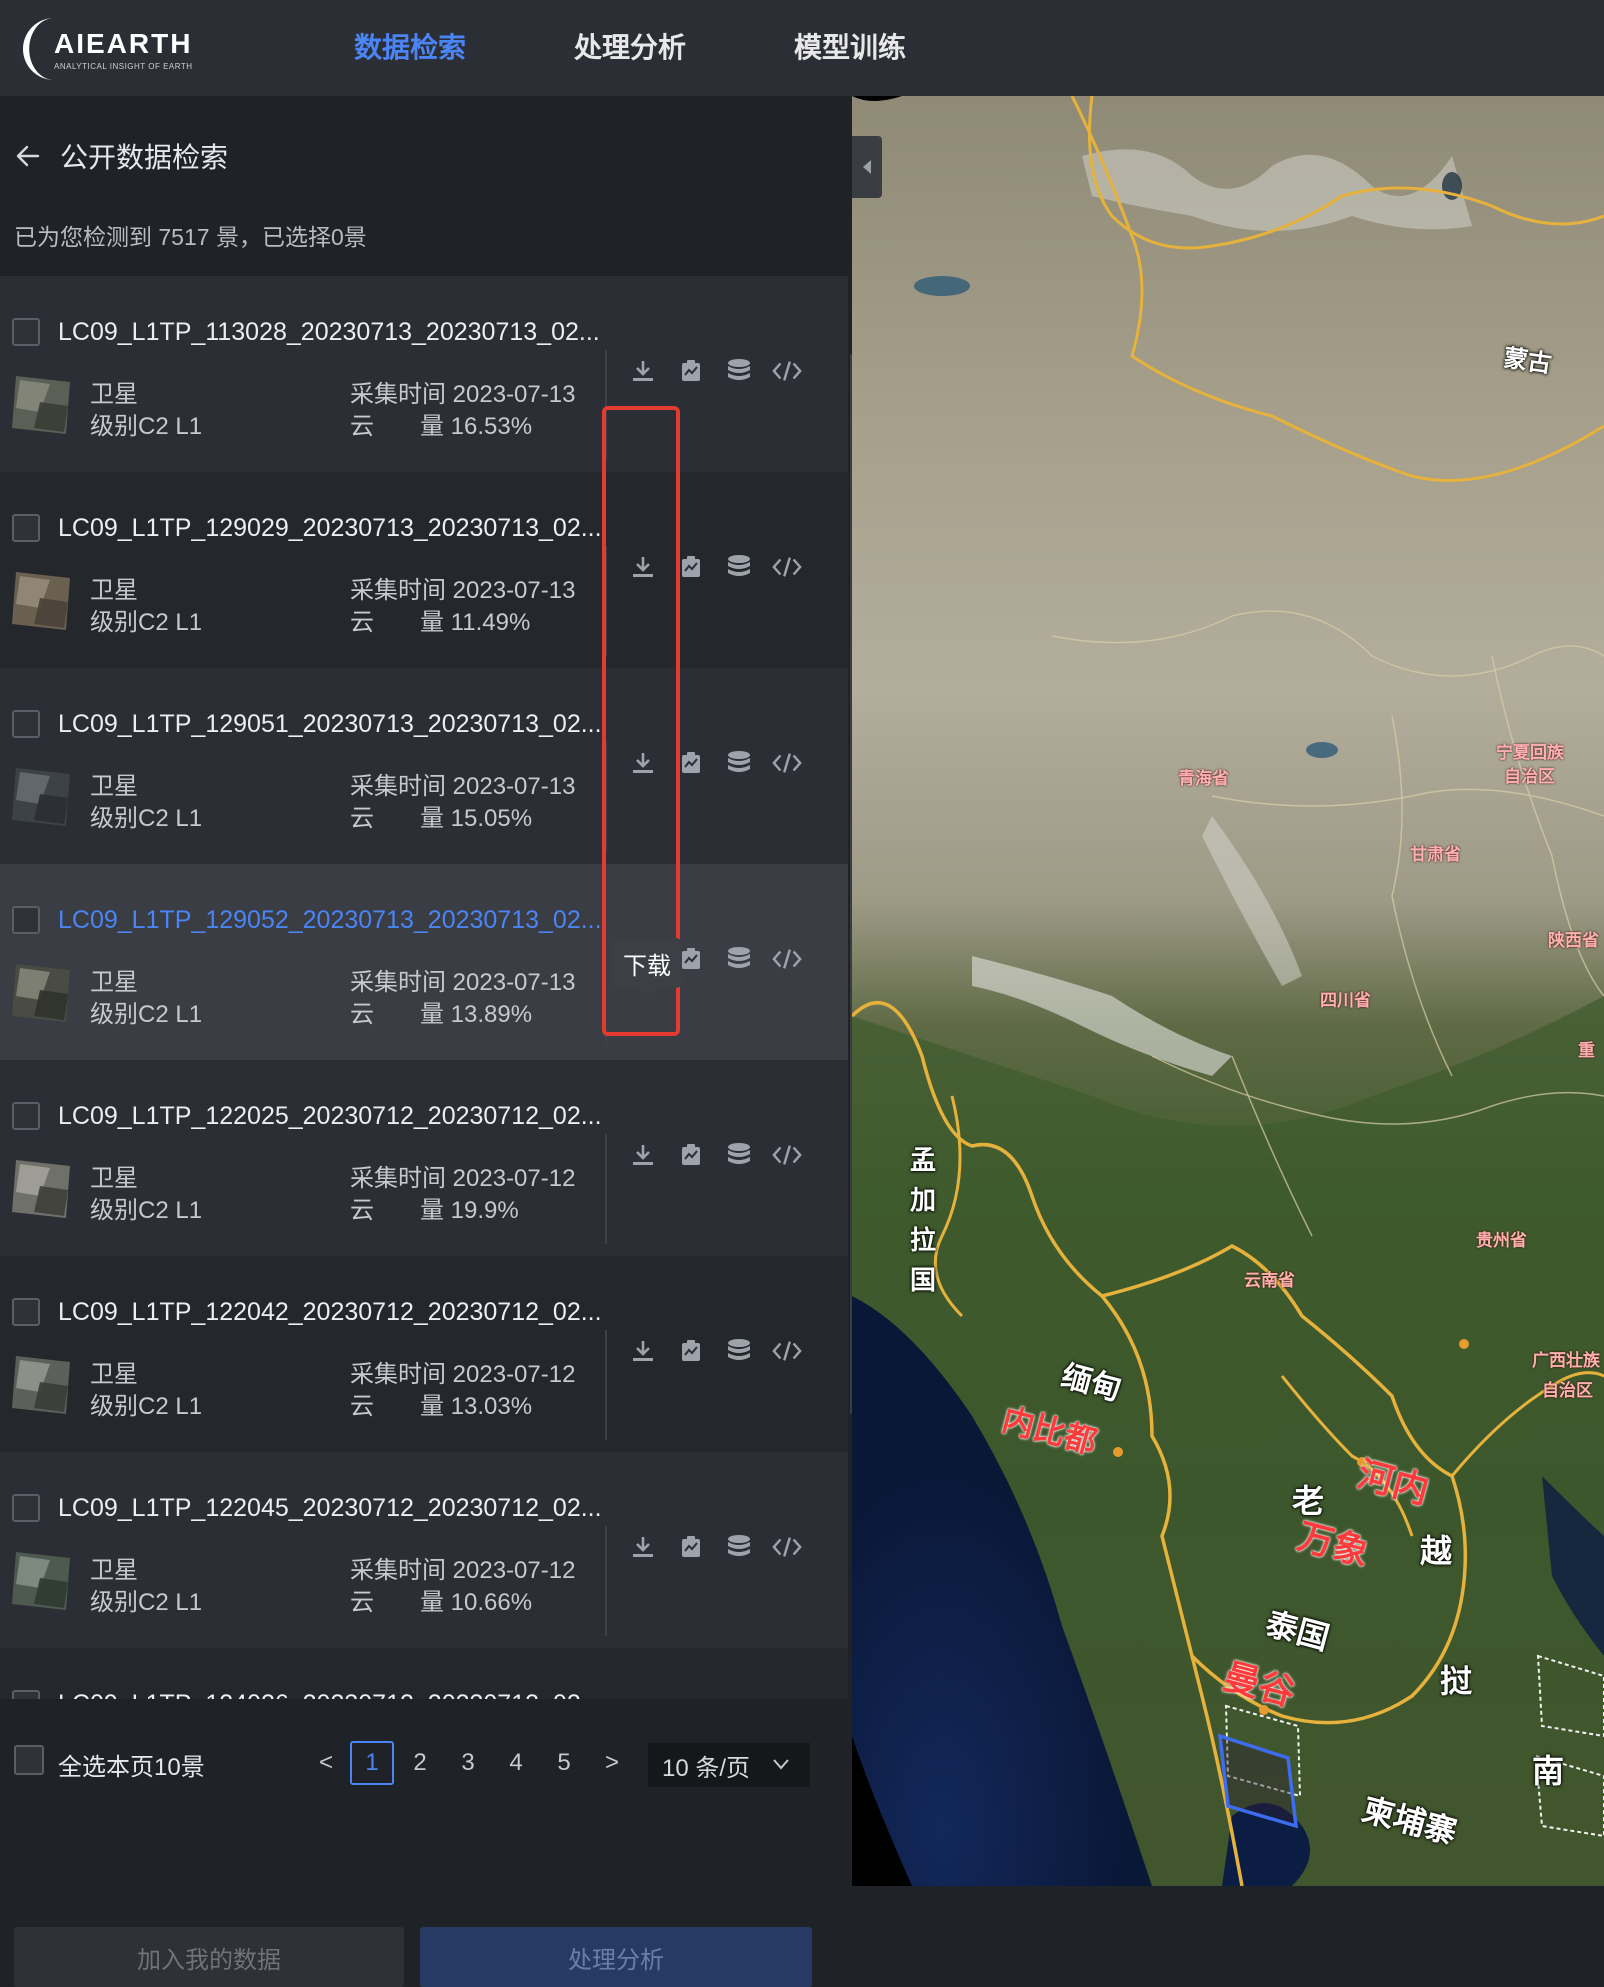 The width and height of the screenshot is (1604, 1987). Describe the element at coordinates (131, 1764) in the screenshot. I see `select-all-label: 全选本页10景` at that location.